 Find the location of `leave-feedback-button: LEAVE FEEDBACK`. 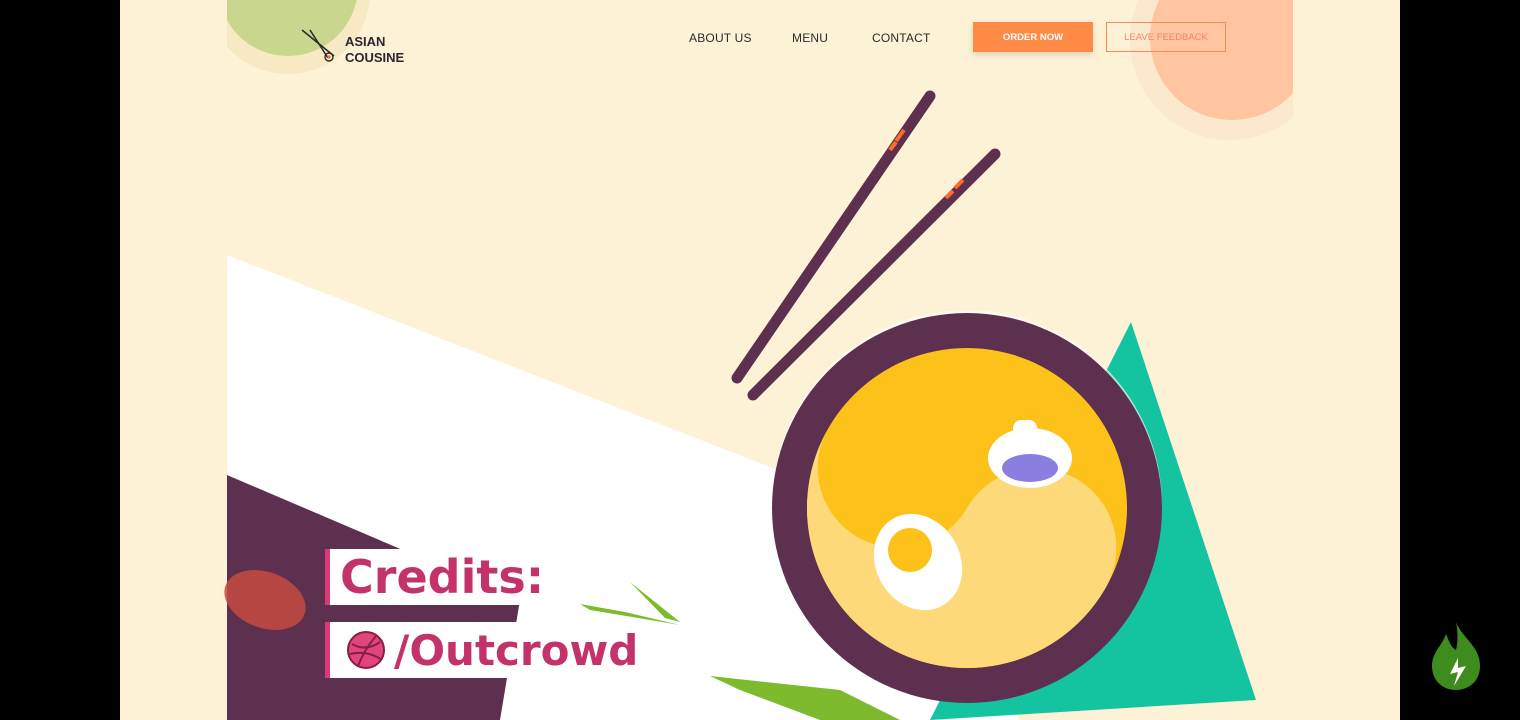

leave-feedback-button: LEAVE FEEDBACK is located at coordinates (1166, 37).